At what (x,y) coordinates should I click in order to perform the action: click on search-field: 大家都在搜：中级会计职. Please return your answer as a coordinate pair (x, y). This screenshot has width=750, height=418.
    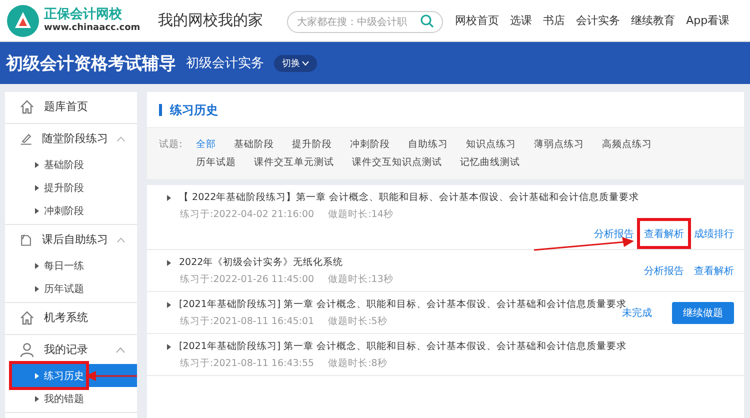
    Looking at the image, I should click on (365, 22).